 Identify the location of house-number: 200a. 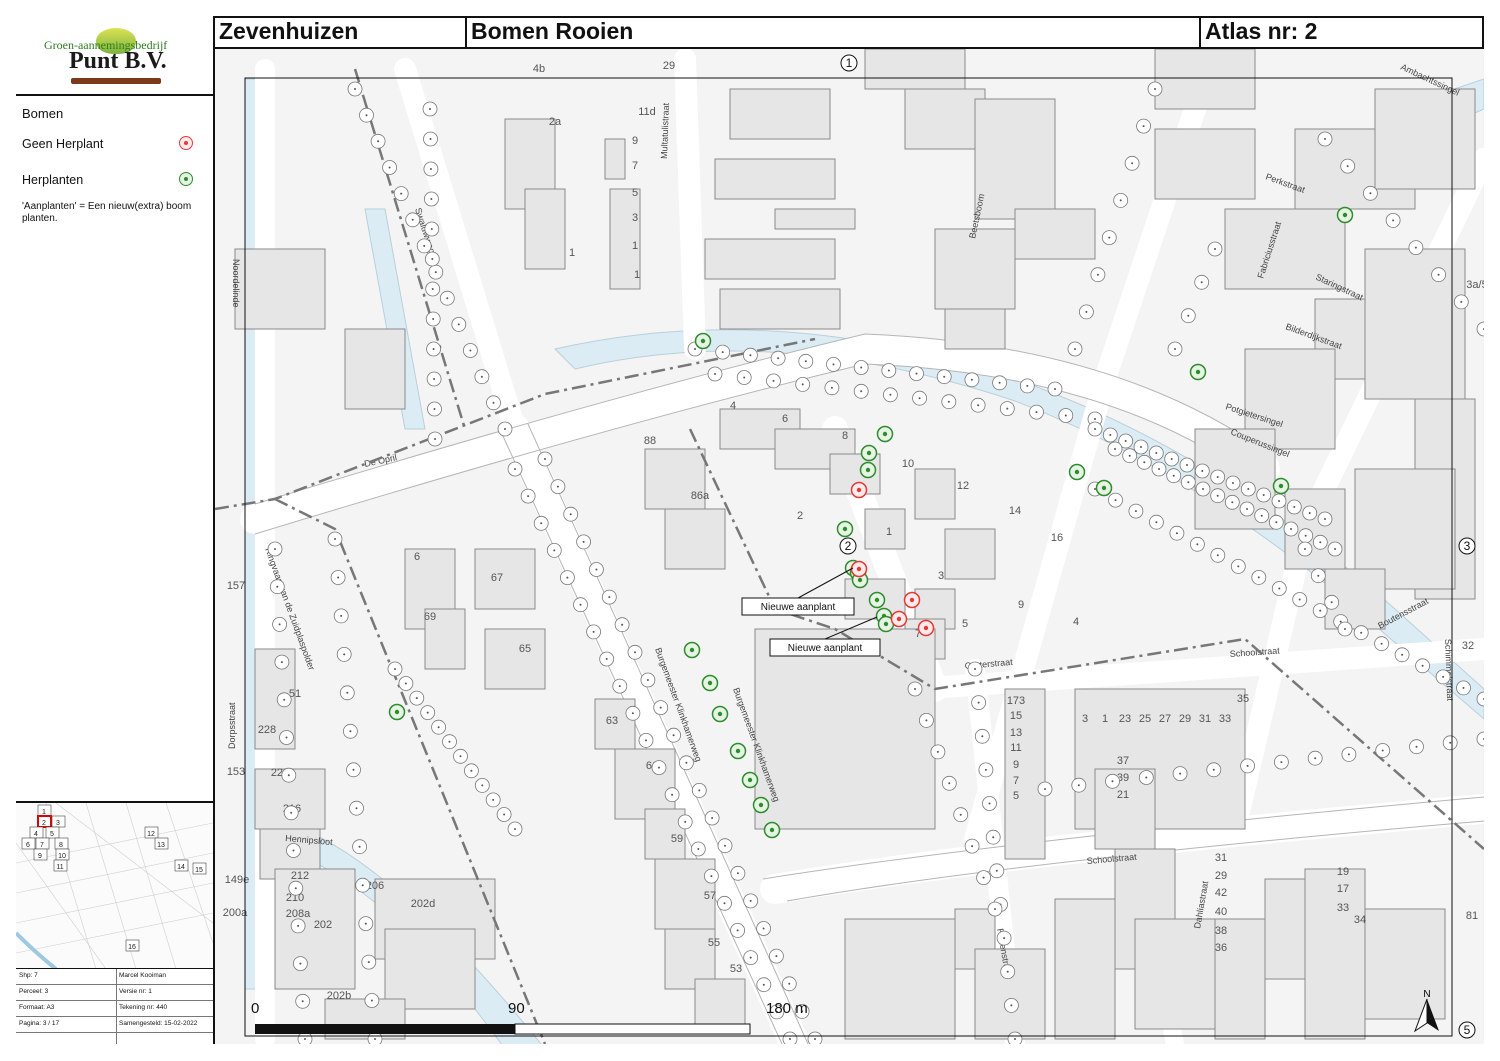
(235, 913).